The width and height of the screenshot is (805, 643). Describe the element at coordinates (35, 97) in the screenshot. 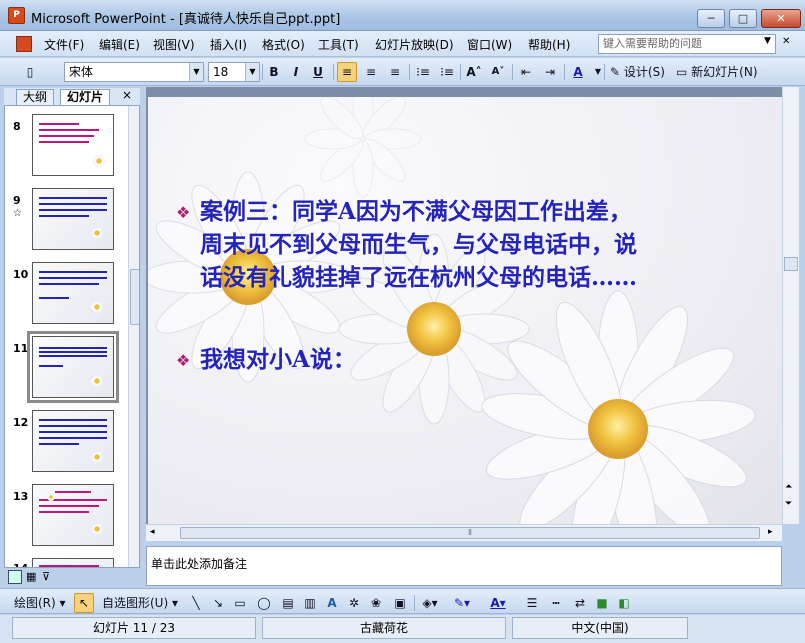

I see `tab-outline: 大纲` at that location.